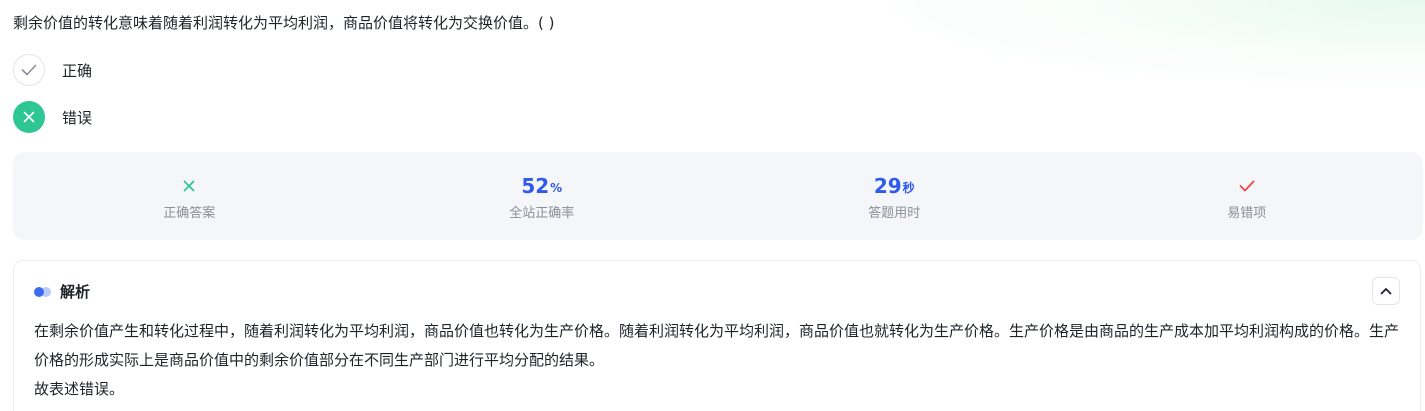 Image resolution: width=1425 pixels, height=411 pixels. I want to click on analysis-conclusion: 故表述错误。, so click(79, 389).